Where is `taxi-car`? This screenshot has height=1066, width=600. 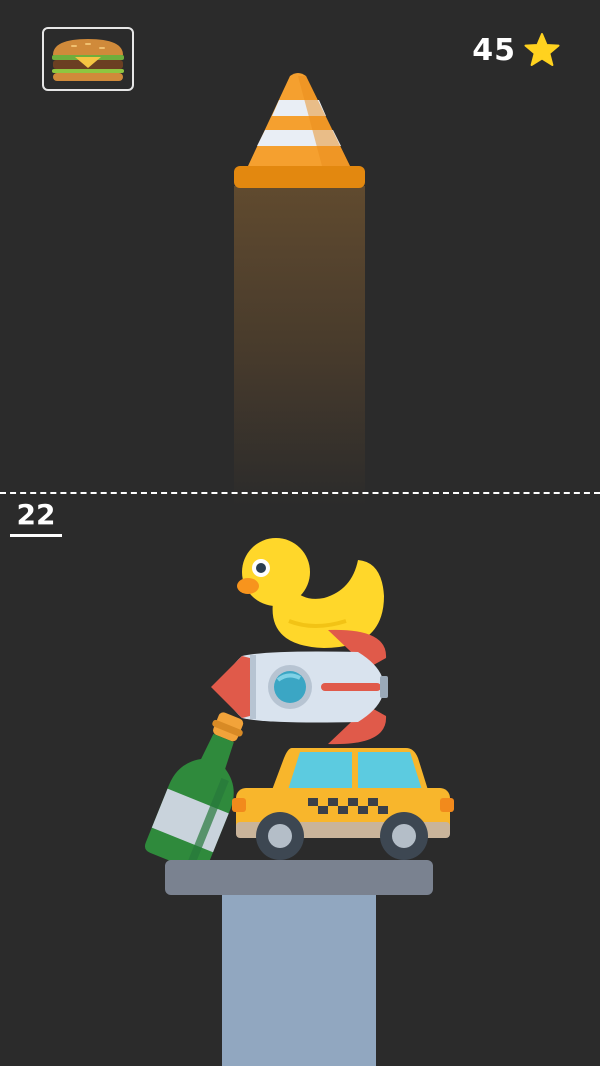
taxi-car is located at coordinates (343, 804).